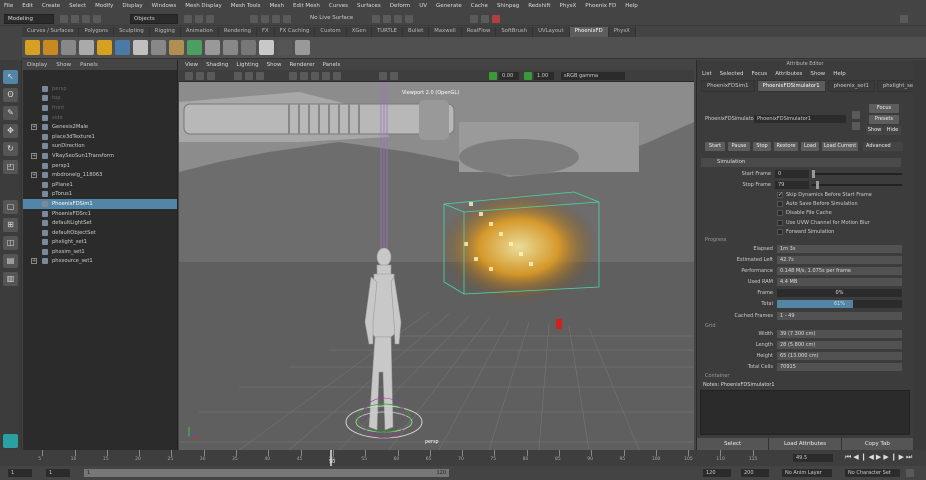 The height and width of the screenshot is (480, 926). Describe the element at coordinates (496, 19) in the screenshot. I see `phoenix-render-icon` at that location.